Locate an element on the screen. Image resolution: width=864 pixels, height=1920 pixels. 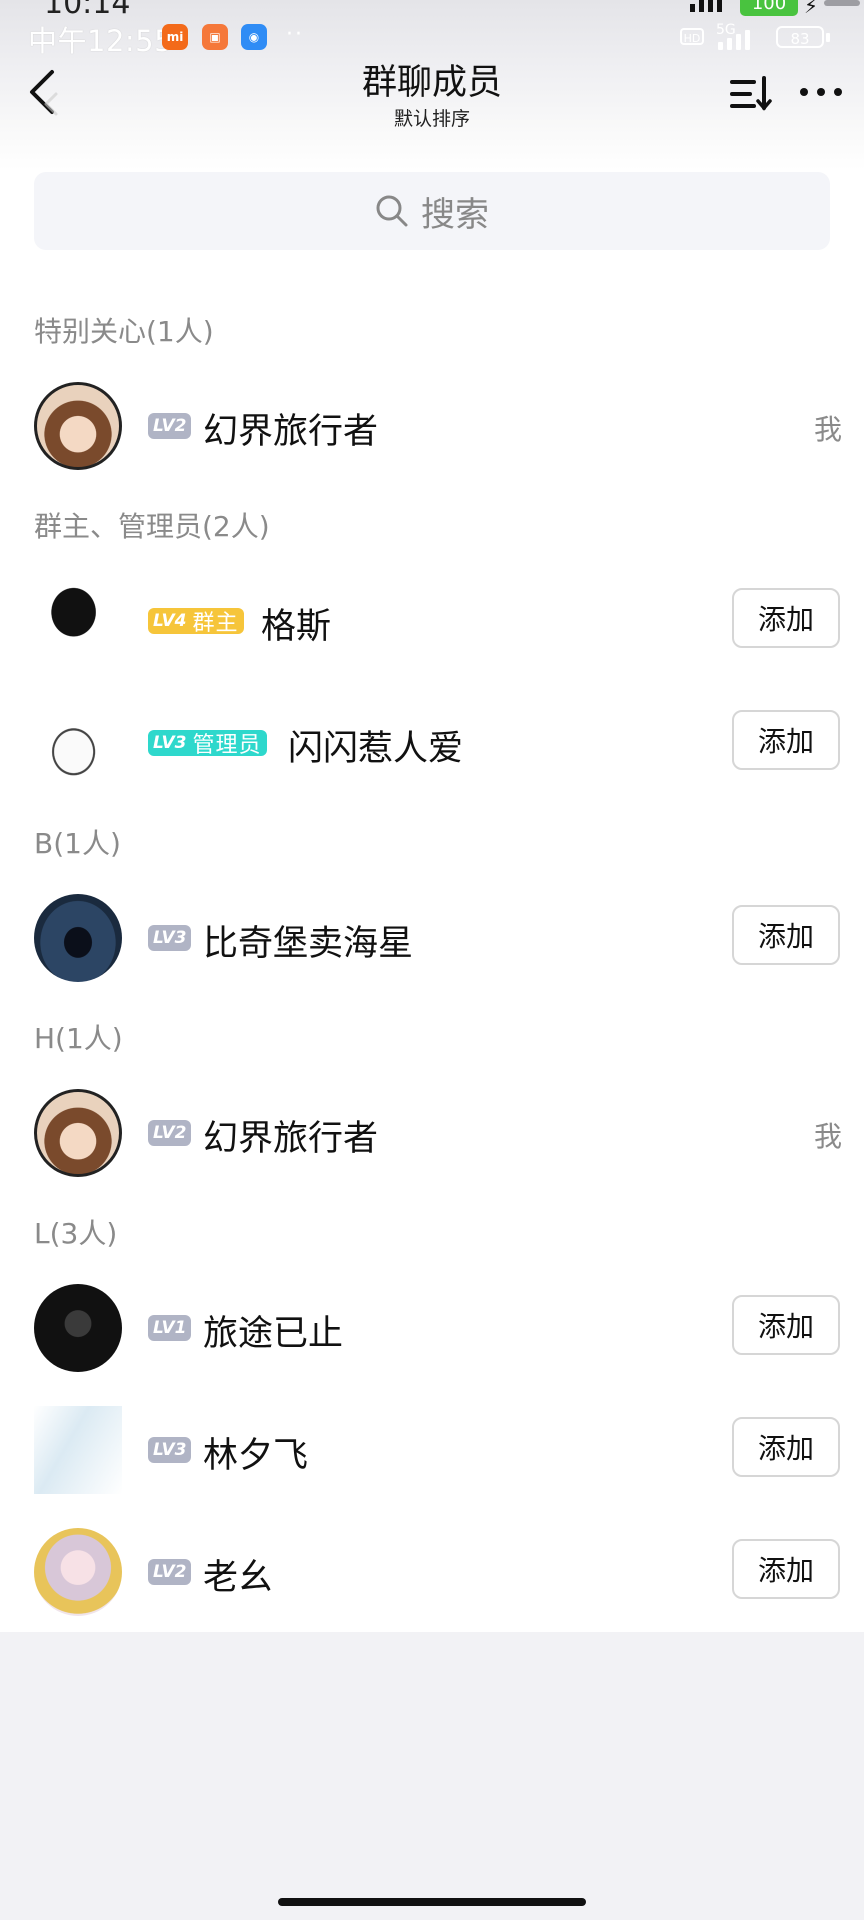
owner-role-label: 群主 is located at coordinates (215, 623).